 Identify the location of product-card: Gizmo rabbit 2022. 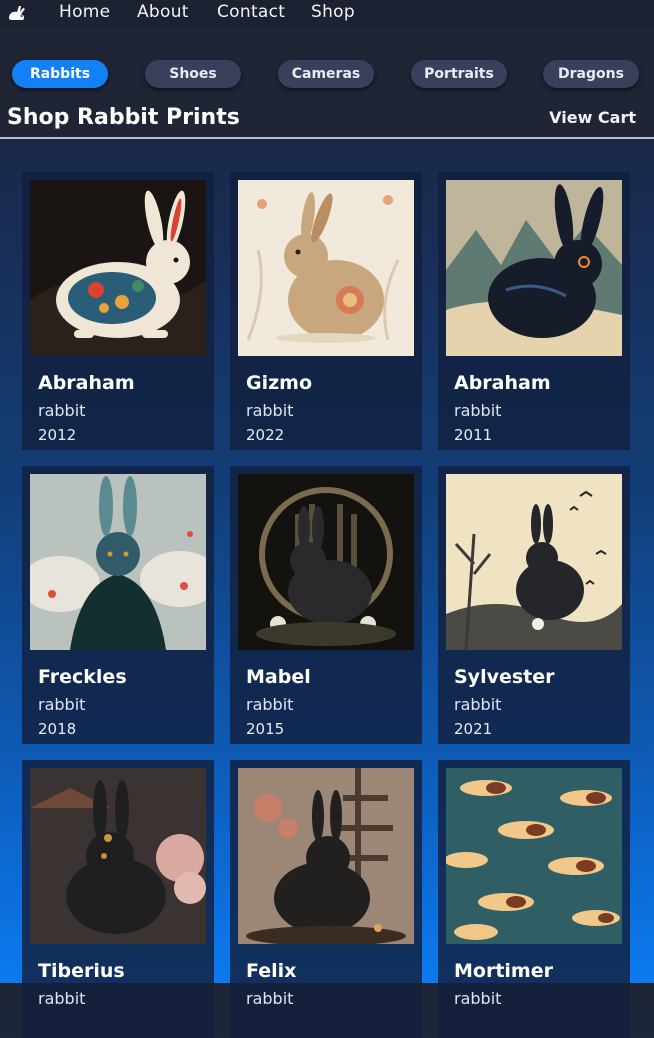
(326, 311).